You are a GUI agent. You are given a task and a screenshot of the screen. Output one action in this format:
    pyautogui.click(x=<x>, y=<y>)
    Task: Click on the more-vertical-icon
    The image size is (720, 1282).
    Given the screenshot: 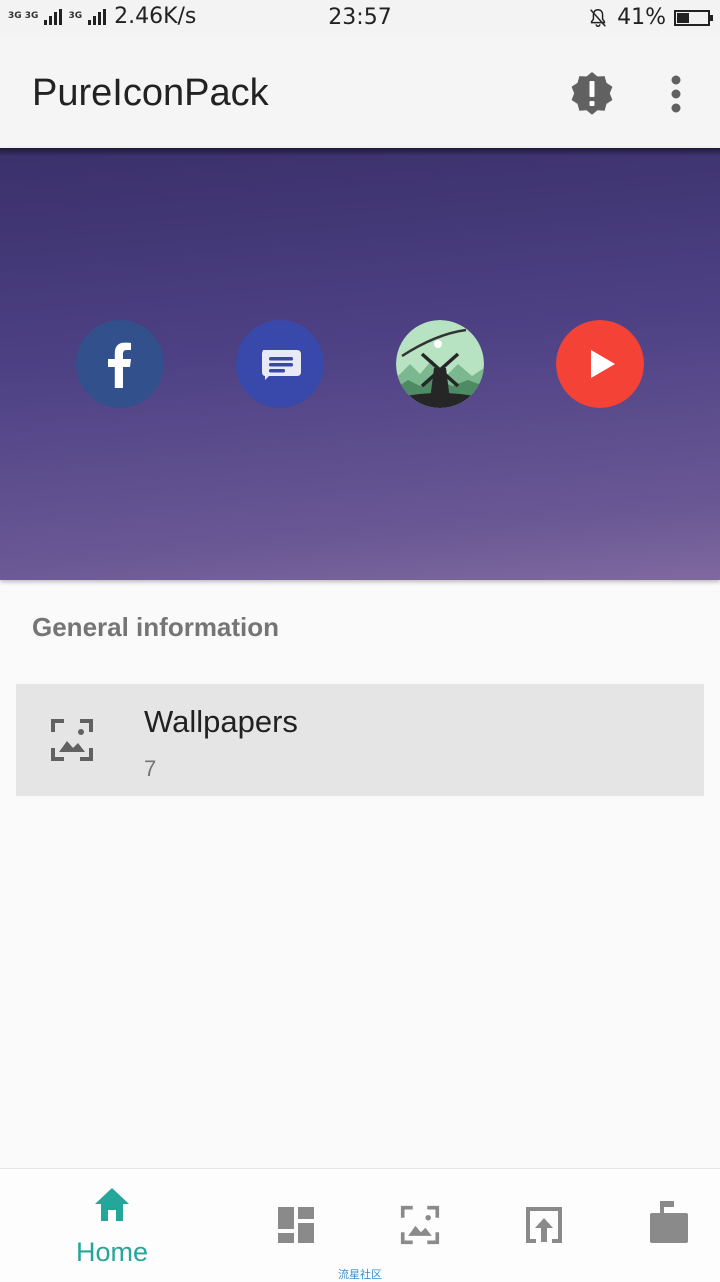 What is the action you would take?
    pyautogui.click(x=676, y=94)
    